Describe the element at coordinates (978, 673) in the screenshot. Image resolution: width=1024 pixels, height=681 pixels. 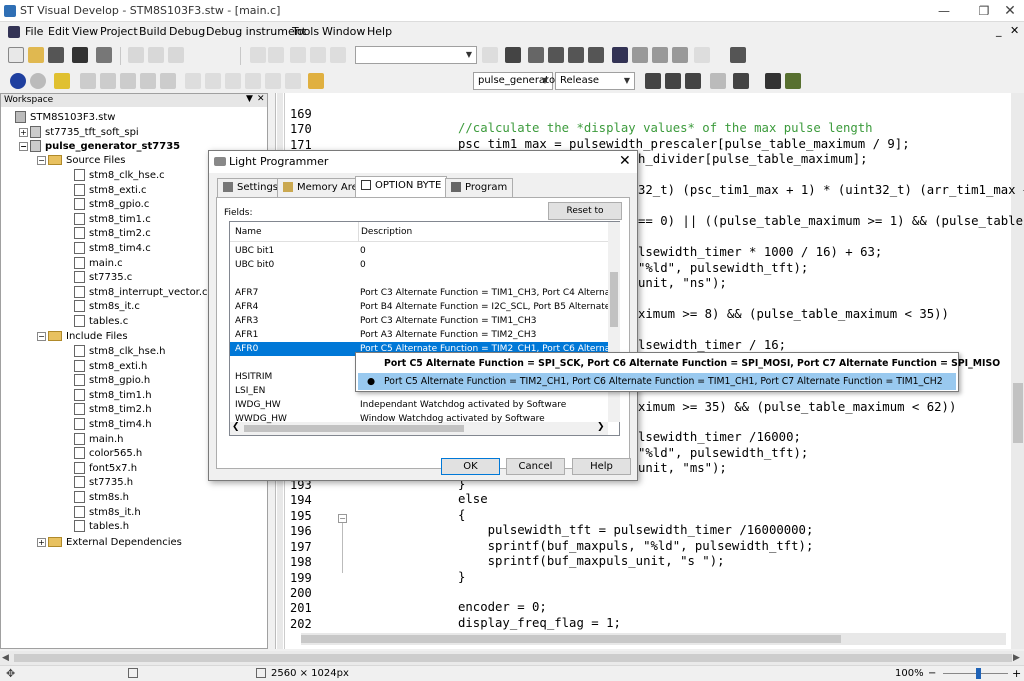
I see `zoom-slider-thumb` at that location.